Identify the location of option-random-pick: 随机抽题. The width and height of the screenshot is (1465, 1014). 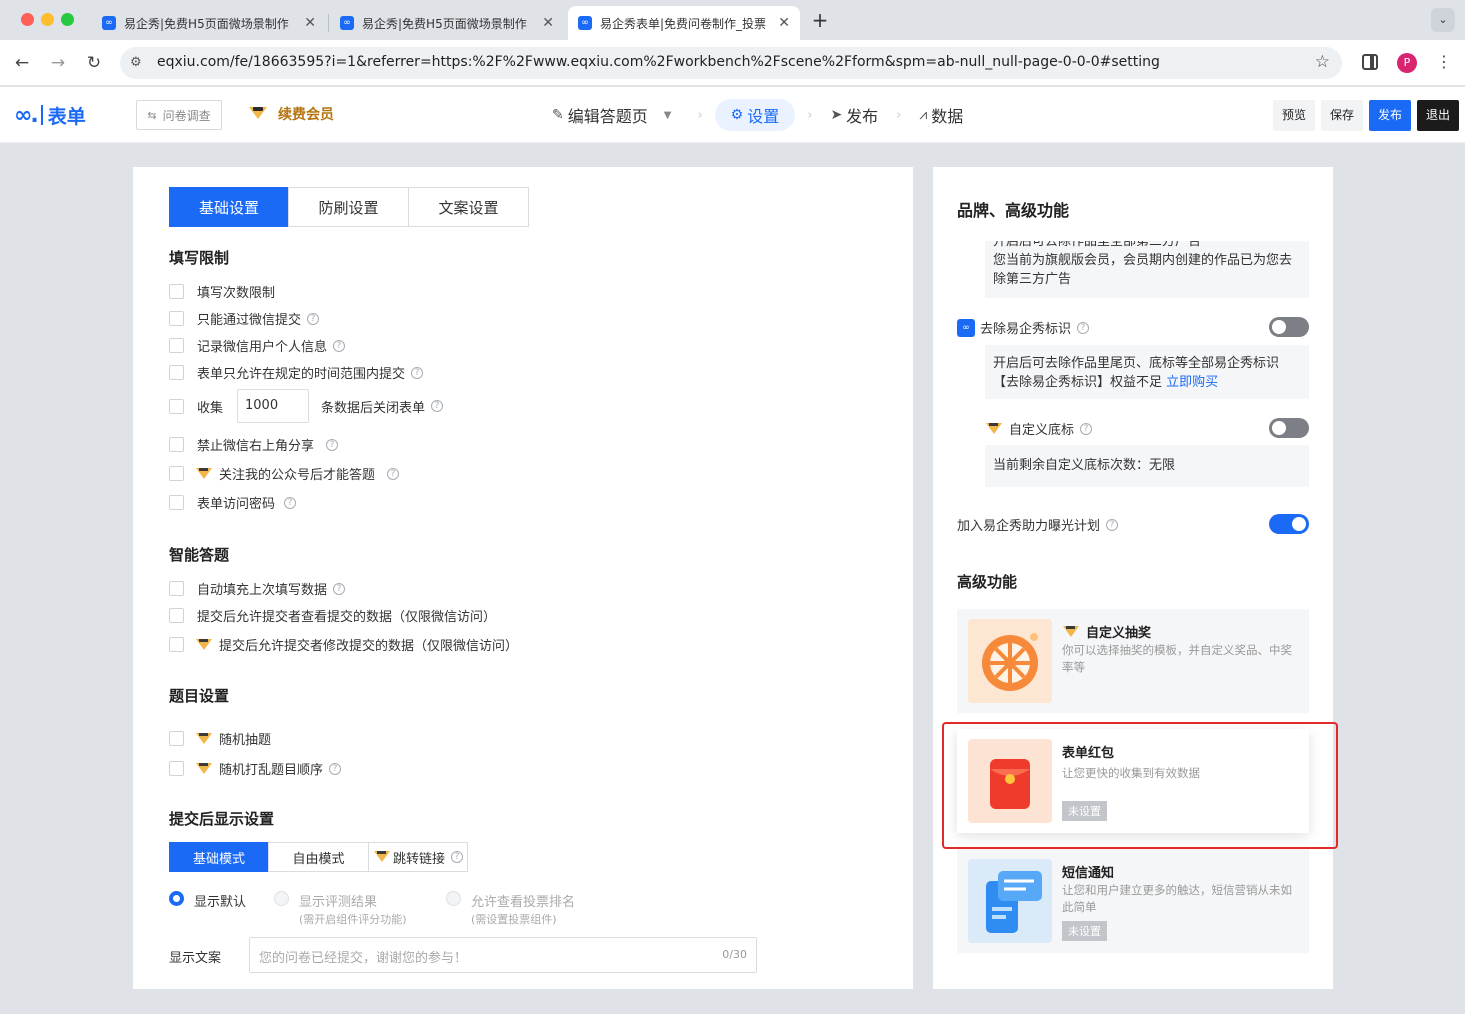
(220, 738).